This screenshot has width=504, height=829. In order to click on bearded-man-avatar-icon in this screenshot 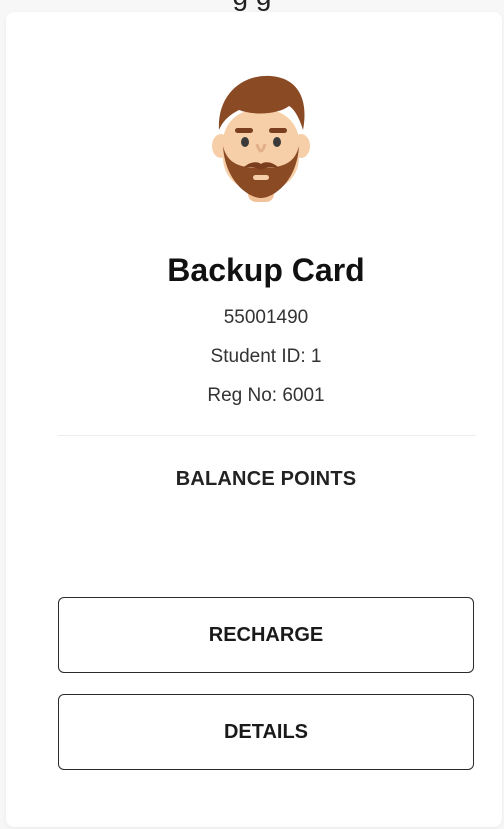, I will do `click(261, 138)`.